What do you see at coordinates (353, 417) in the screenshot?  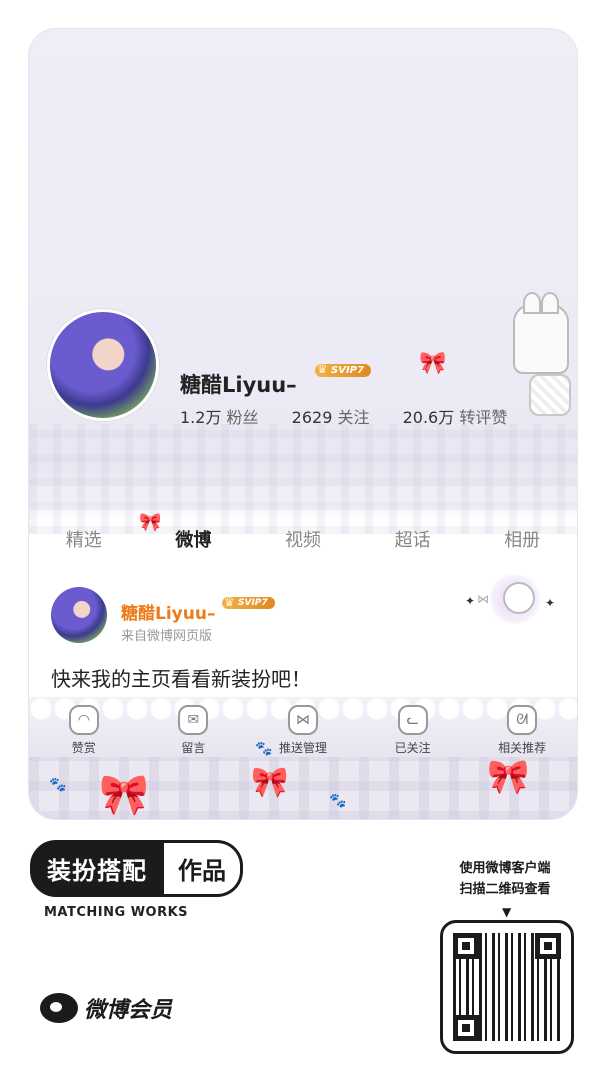 I see `stat-following-label: 关注` at bounding box center [353, 417].